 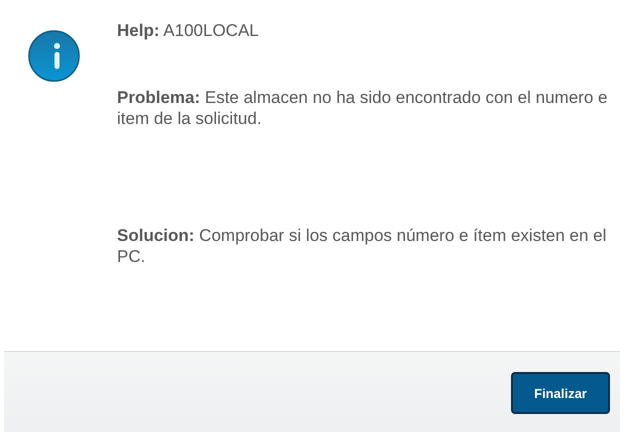 I want to click on info-icon, so click(x=54, y=56).